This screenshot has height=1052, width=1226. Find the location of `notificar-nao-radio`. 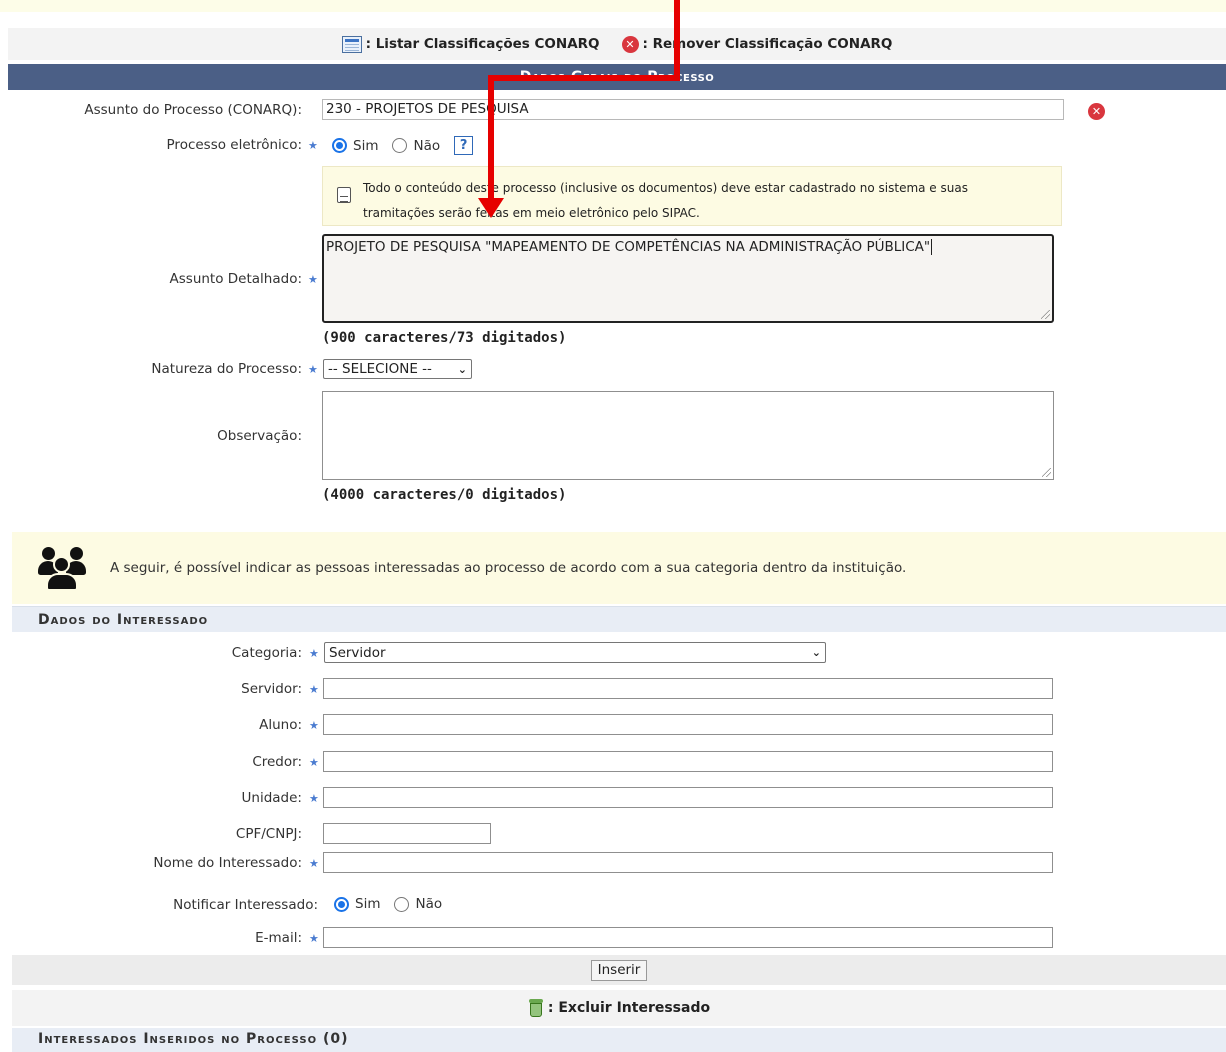

notificar-nao-radio is located at coordinates (402, 904).